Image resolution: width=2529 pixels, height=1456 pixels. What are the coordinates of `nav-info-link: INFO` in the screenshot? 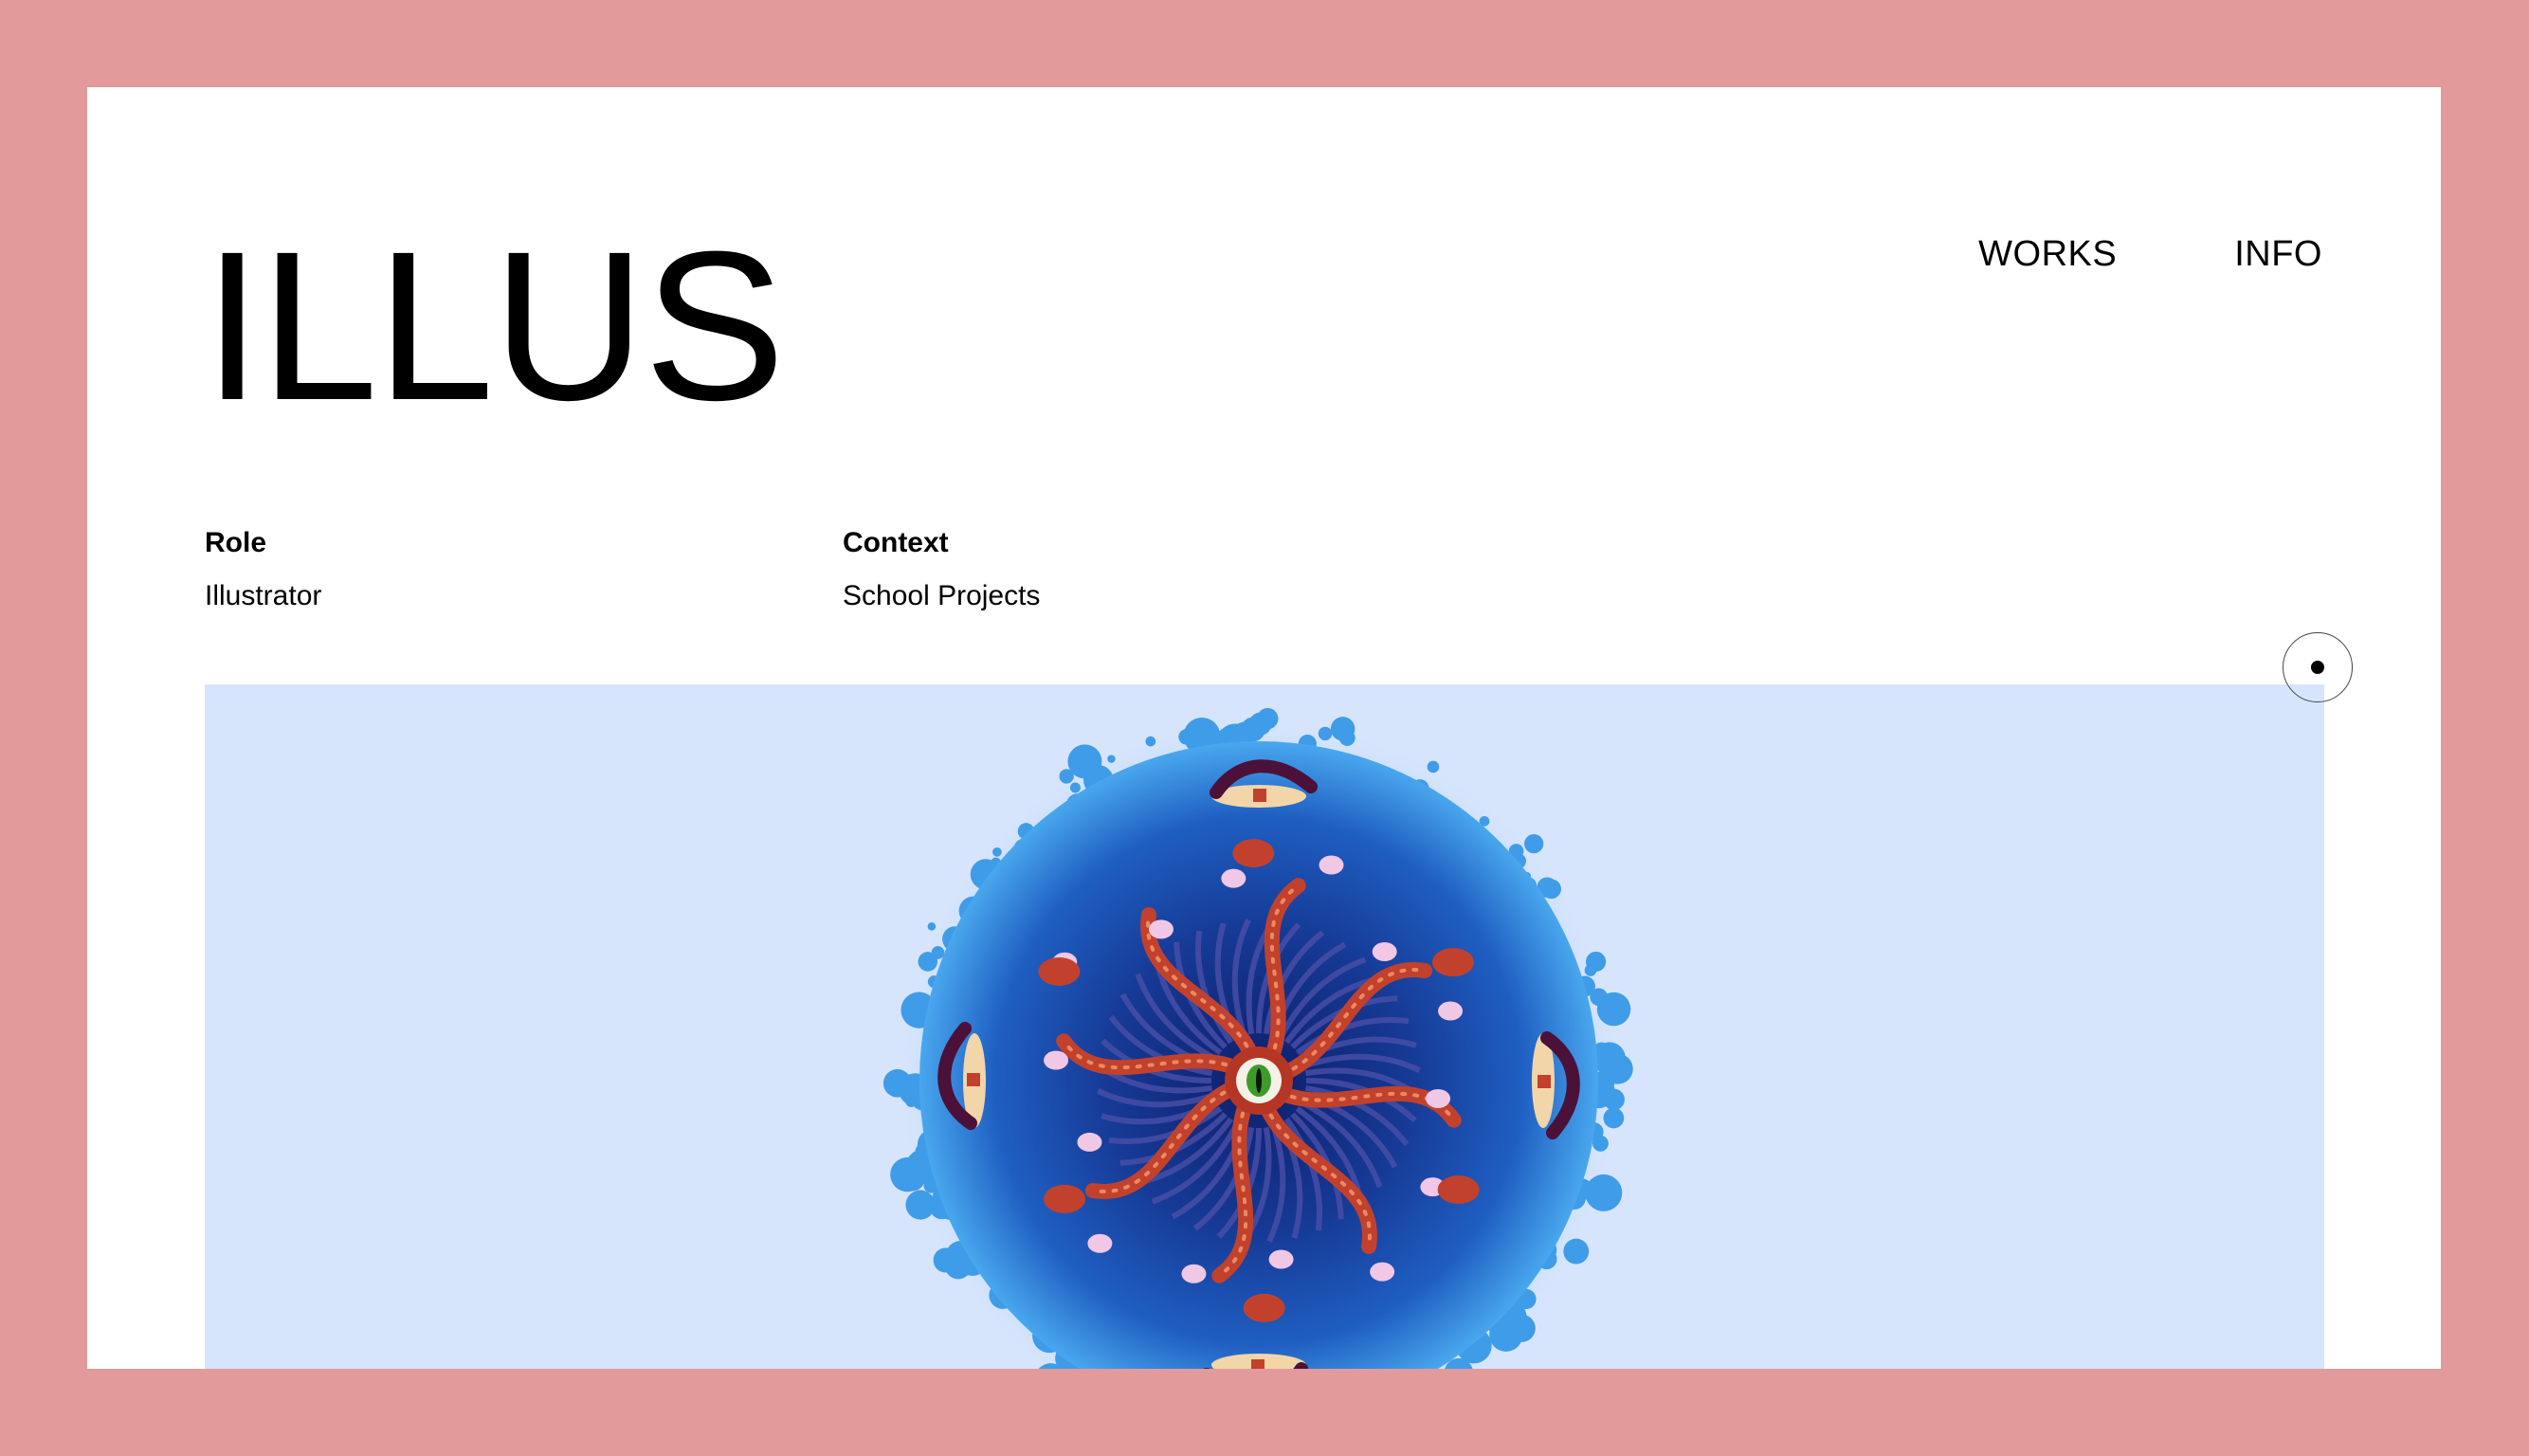 It's located at (2278, 254).